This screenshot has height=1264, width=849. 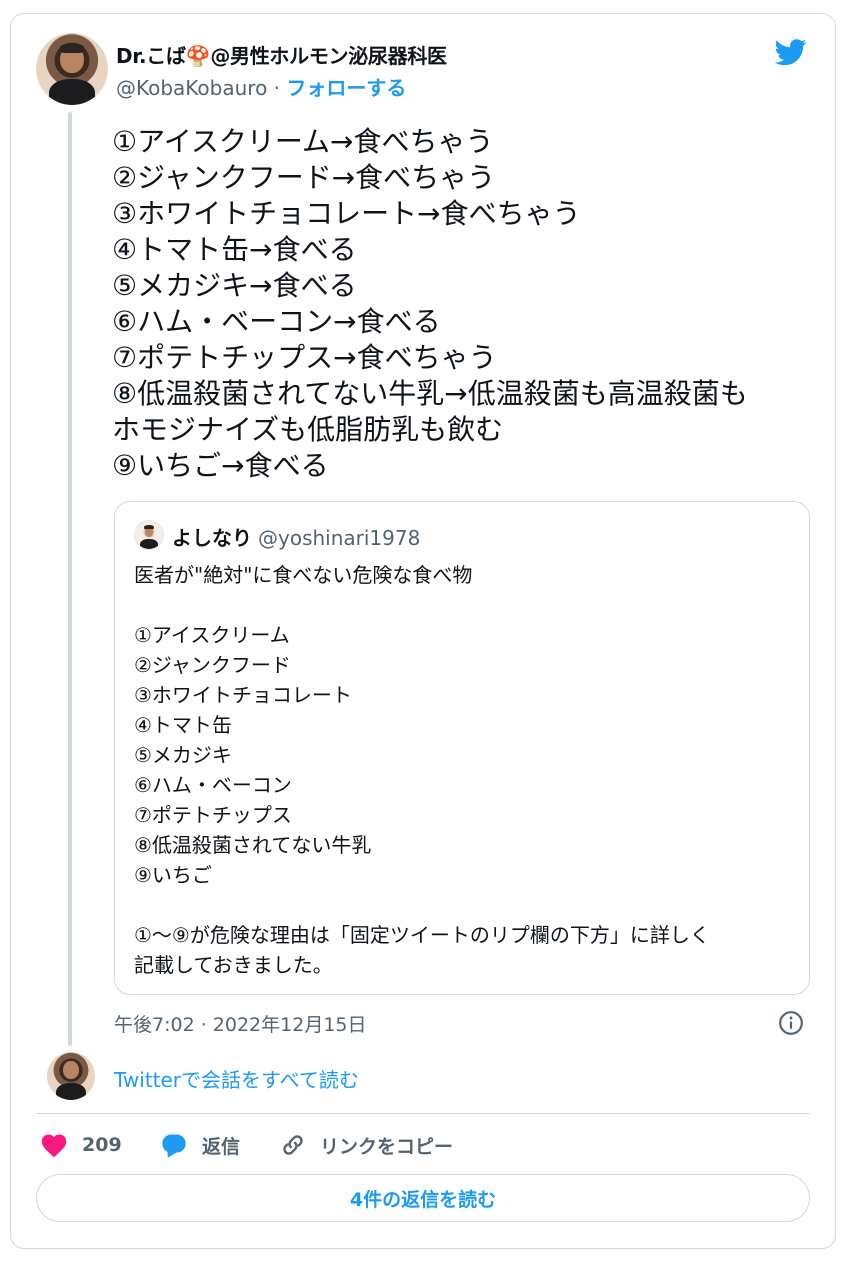 What do you see at coordinates (304, 357) in the screenshot?
I see `tweet-line: ⑦ポテトチップス→食べちゃう` at bounding box center [304, 357].